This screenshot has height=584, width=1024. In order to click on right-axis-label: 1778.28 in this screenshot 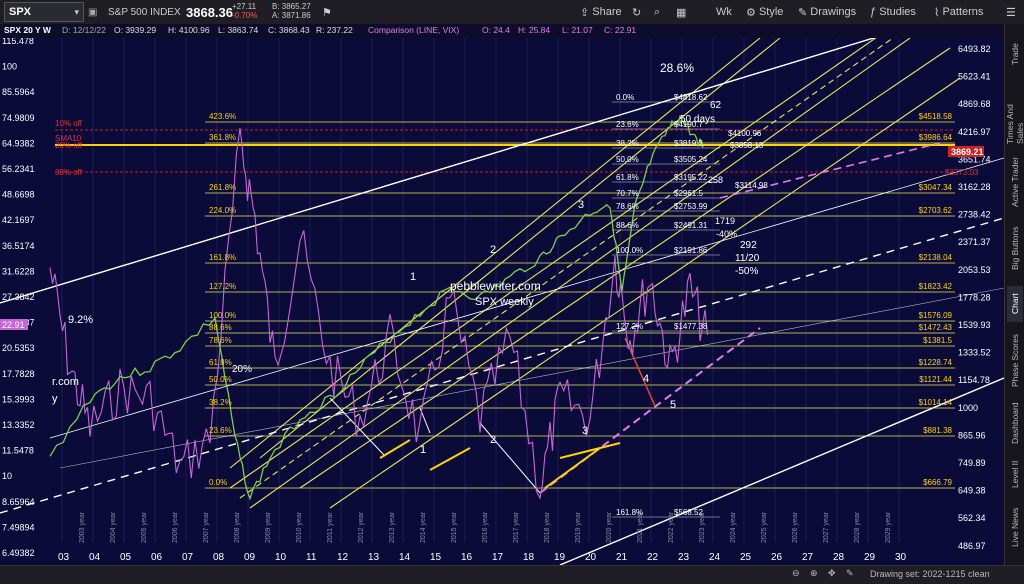, I will do `click(974, 297)`.